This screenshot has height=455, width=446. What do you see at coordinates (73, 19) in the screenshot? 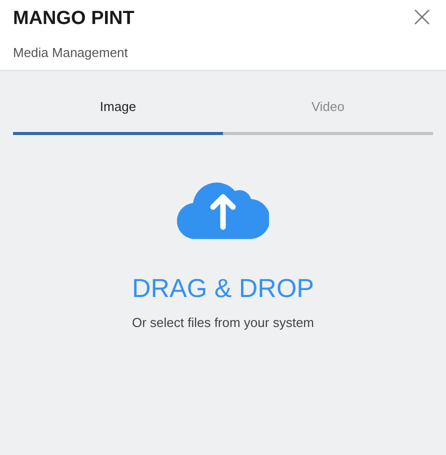
I see `dialog-title: MANGO PINT` at bounding box center [73, 19].